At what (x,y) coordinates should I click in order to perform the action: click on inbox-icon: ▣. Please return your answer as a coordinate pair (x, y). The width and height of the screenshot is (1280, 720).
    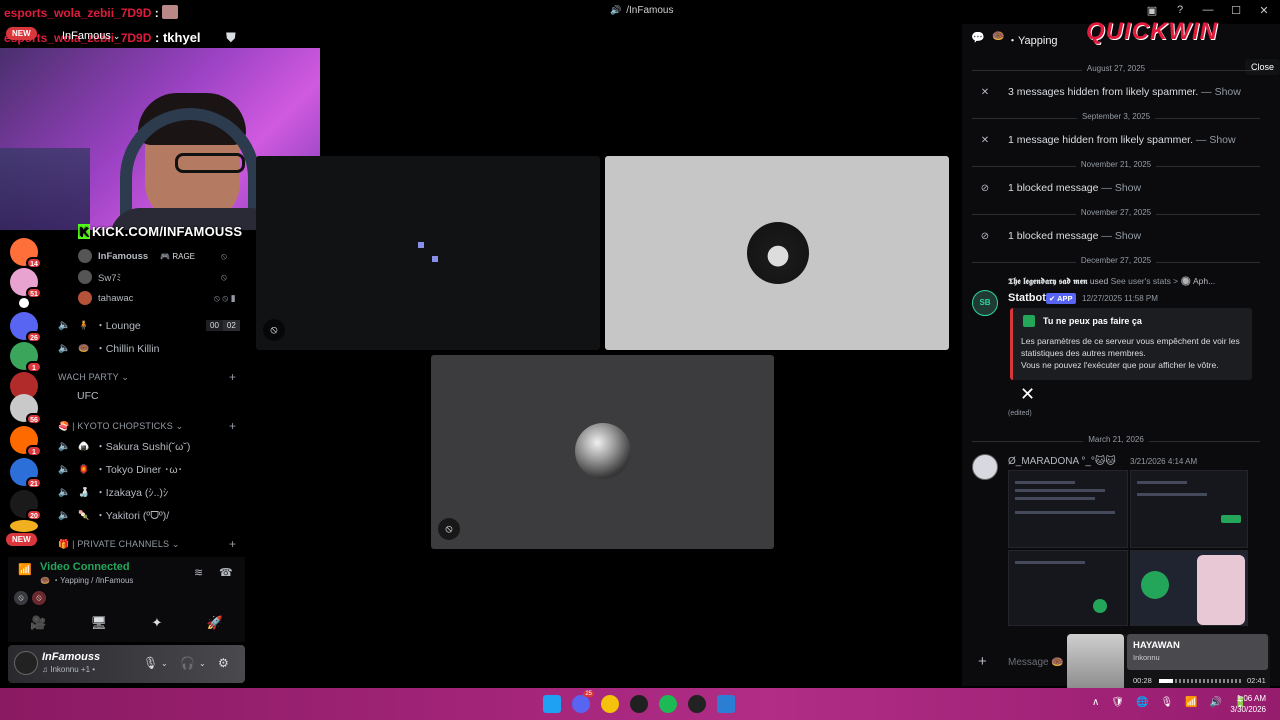
    Looking at the image, I should click on (1152, 10).